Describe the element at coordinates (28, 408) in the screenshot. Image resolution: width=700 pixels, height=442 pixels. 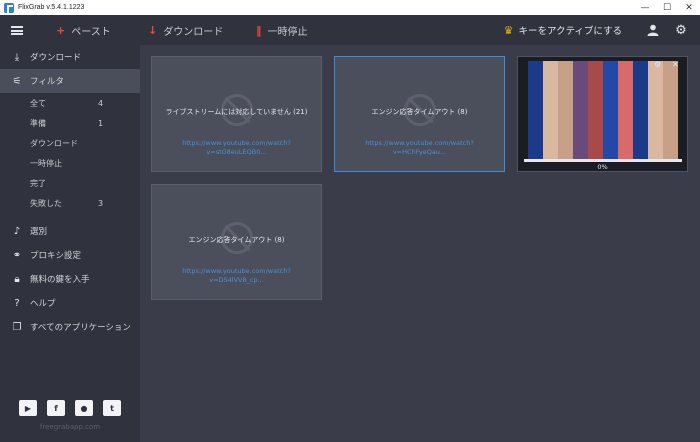
I see `youtube-icon: ▶` at that location.